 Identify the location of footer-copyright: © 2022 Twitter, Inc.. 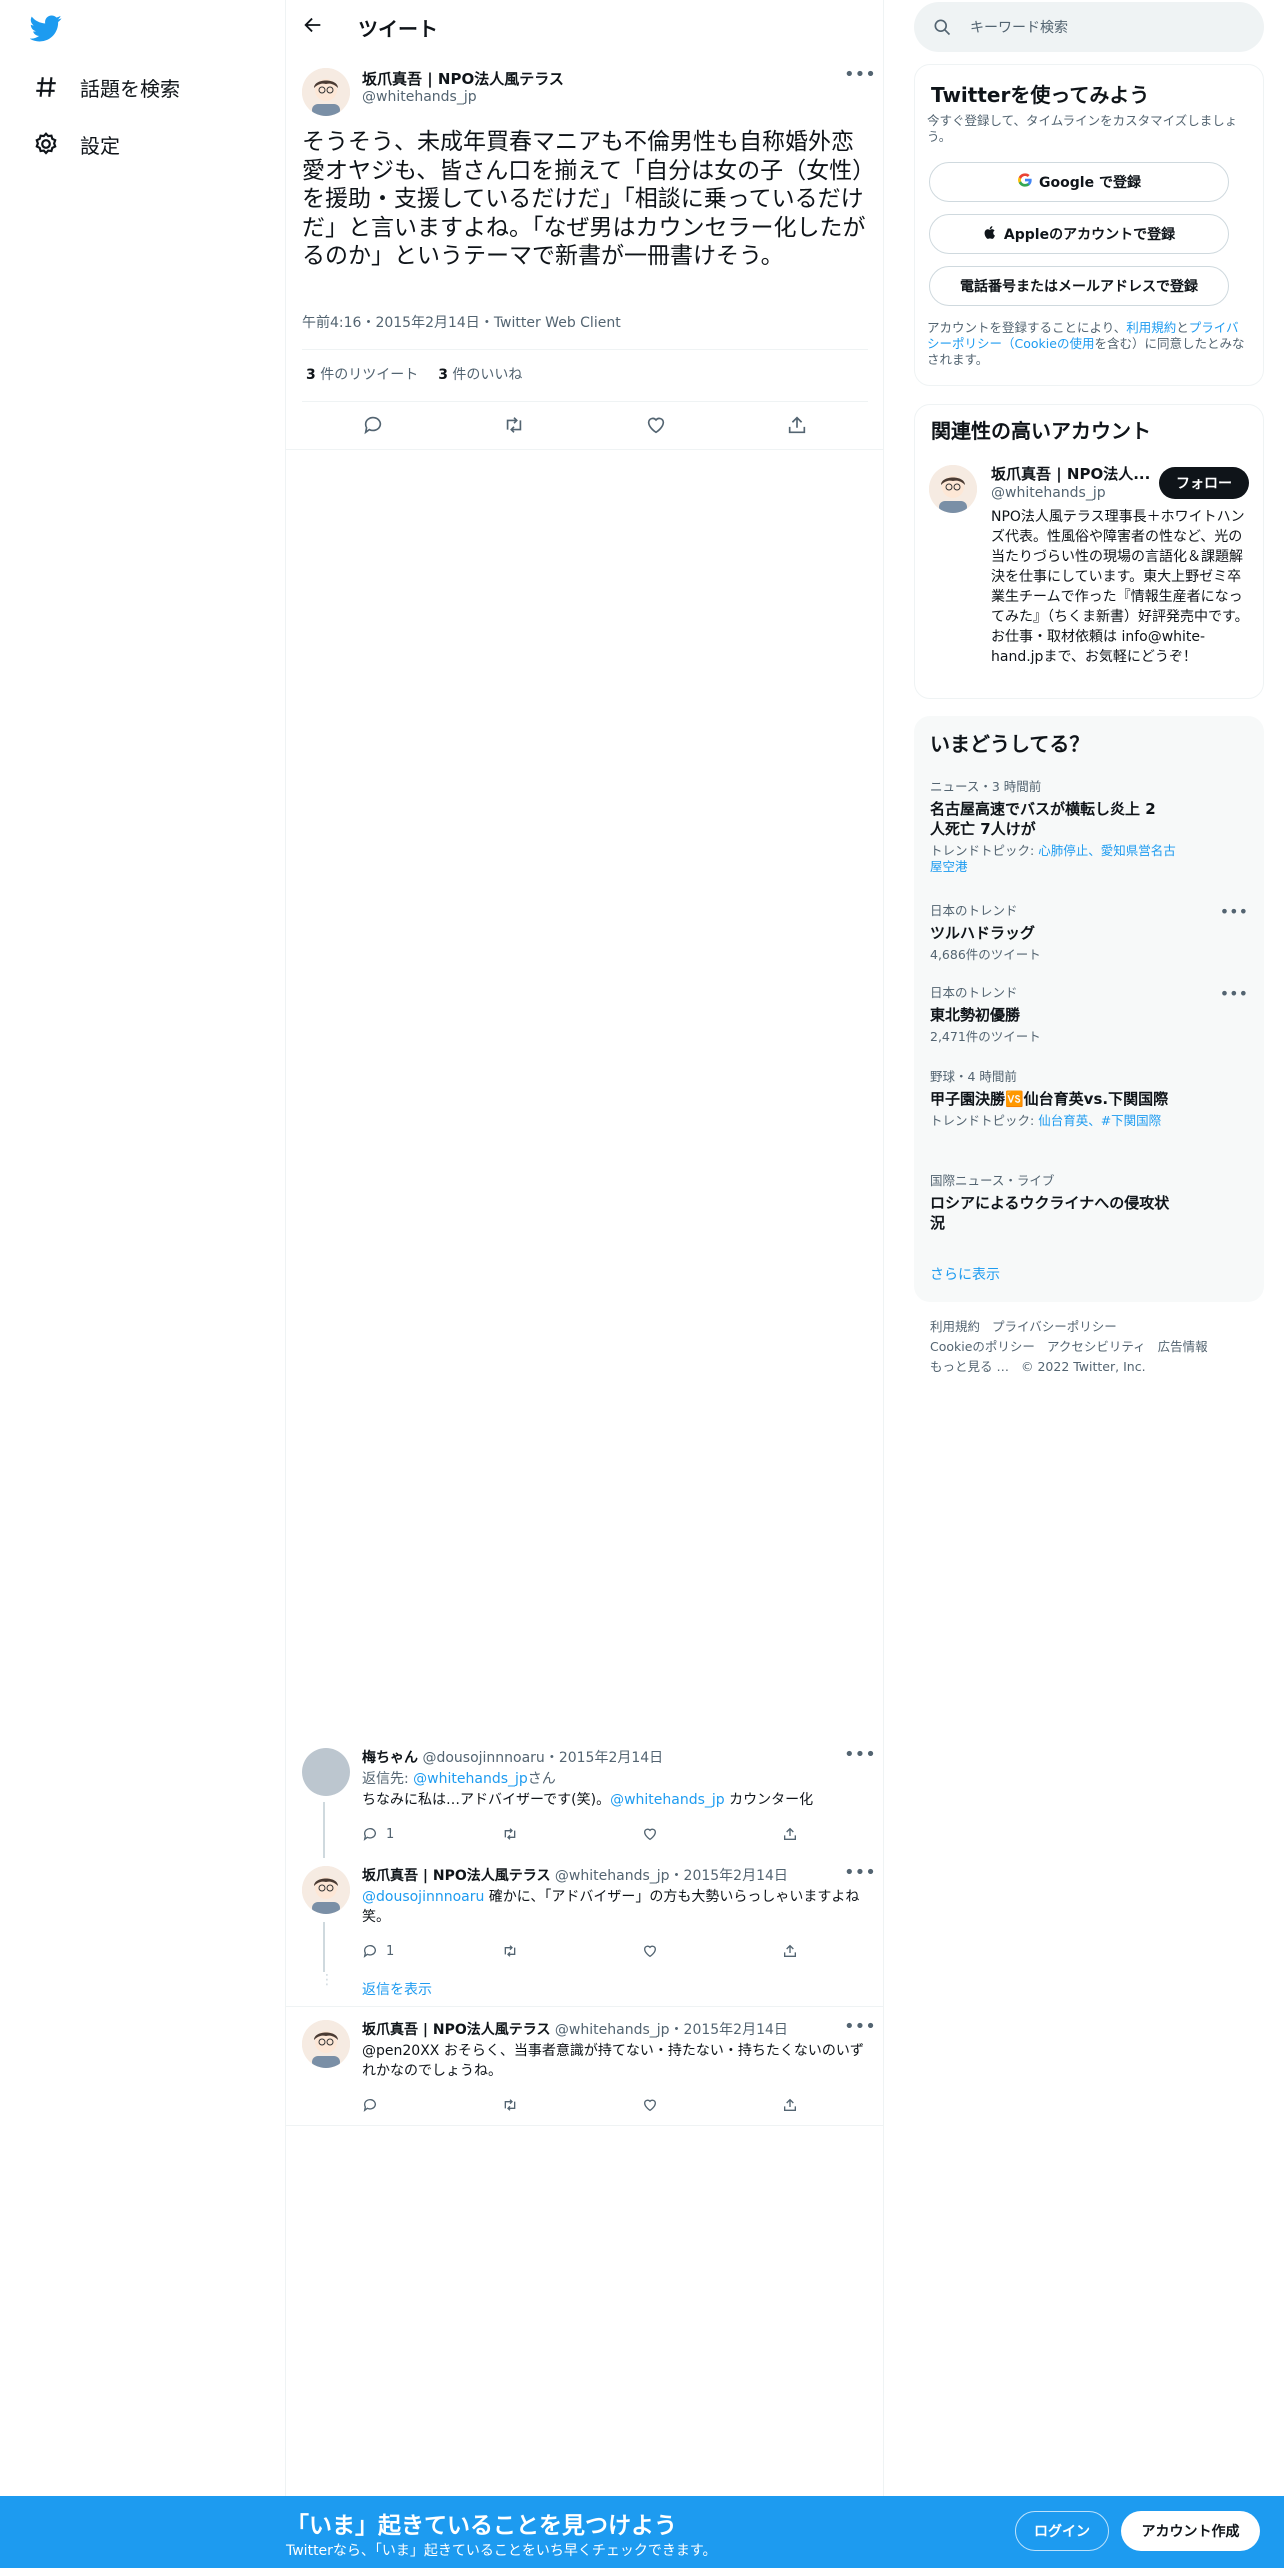
(1083, 1366).